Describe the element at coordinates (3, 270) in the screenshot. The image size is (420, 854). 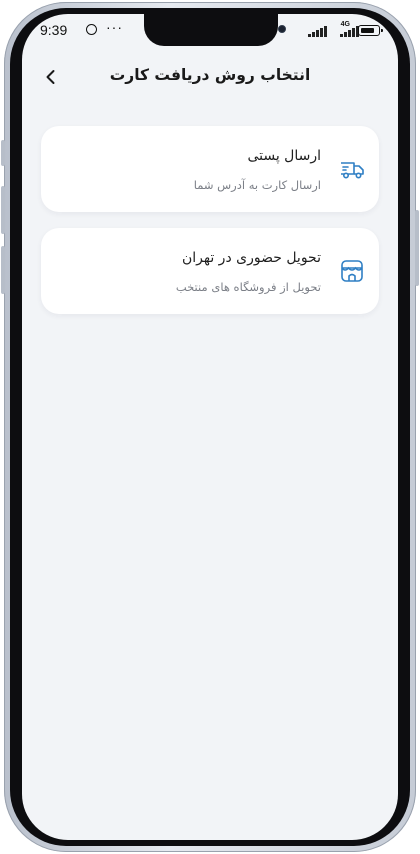
I see `volume-down-button` at that location.